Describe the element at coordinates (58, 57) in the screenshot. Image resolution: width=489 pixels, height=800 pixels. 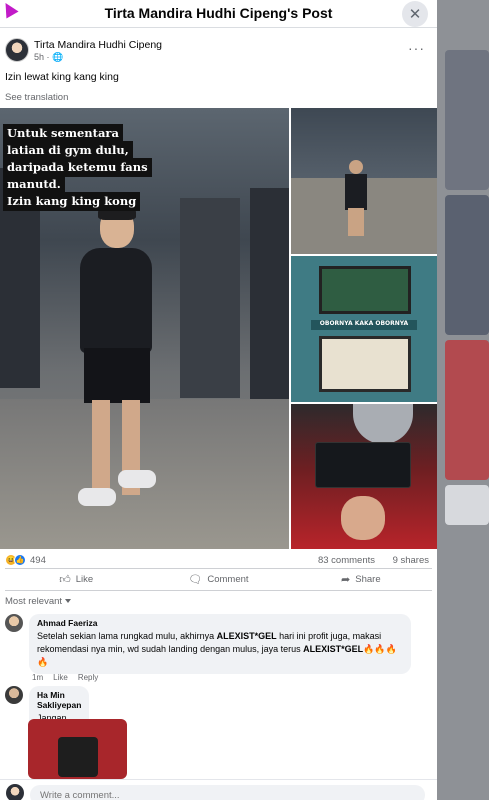
I see `globe-icon: 🌐` at that location.